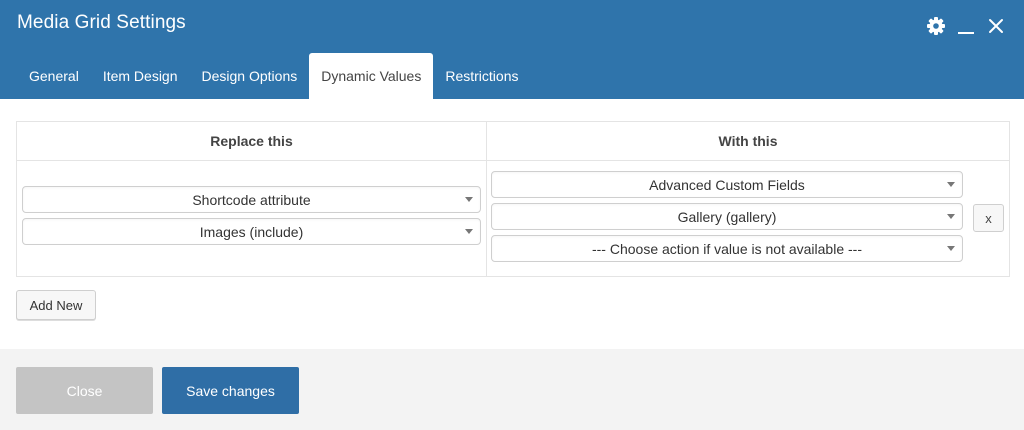 The width and height of the screenshot is (1024, 430). I want to click on tab-design-options: Design Options, so click(250, 76).